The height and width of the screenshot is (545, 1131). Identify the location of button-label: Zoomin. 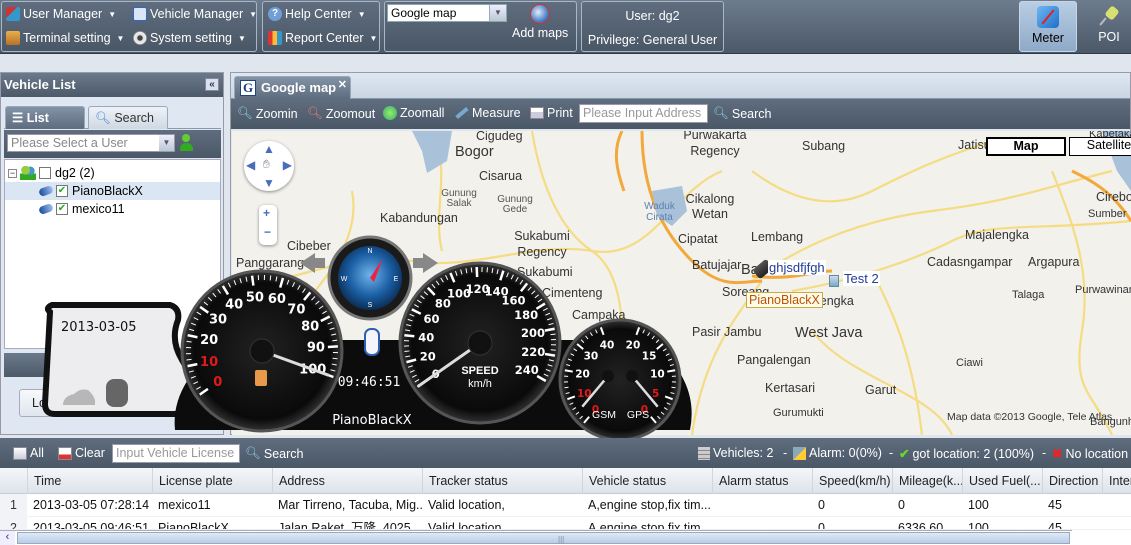
(276, 113).